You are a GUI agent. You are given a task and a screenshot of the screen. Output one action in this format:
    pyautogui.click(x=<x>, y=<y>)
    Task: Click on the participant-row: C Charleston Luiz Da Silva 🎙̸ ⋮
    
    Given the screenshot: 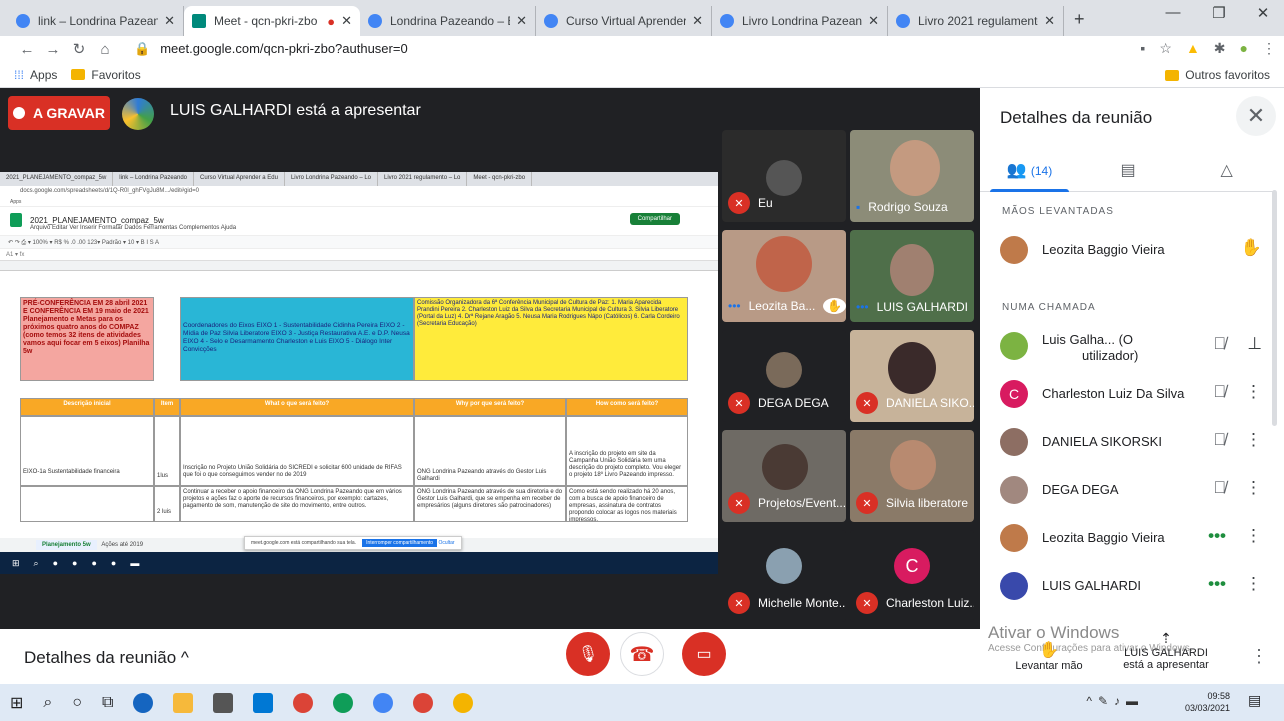 What is the action you would take?
    pyautogui.click(x=1128, y=394)
    